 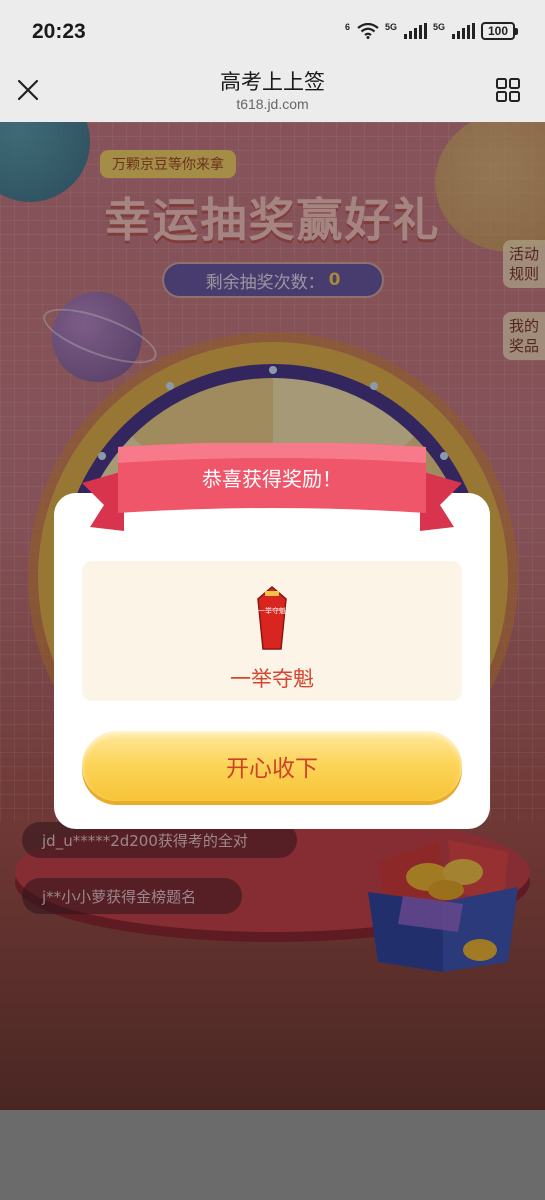 What do you see at coordinates (272, 610) in the screenshot?
I see `charm-char: 一举夺魁` at bounding box center [272, 610].